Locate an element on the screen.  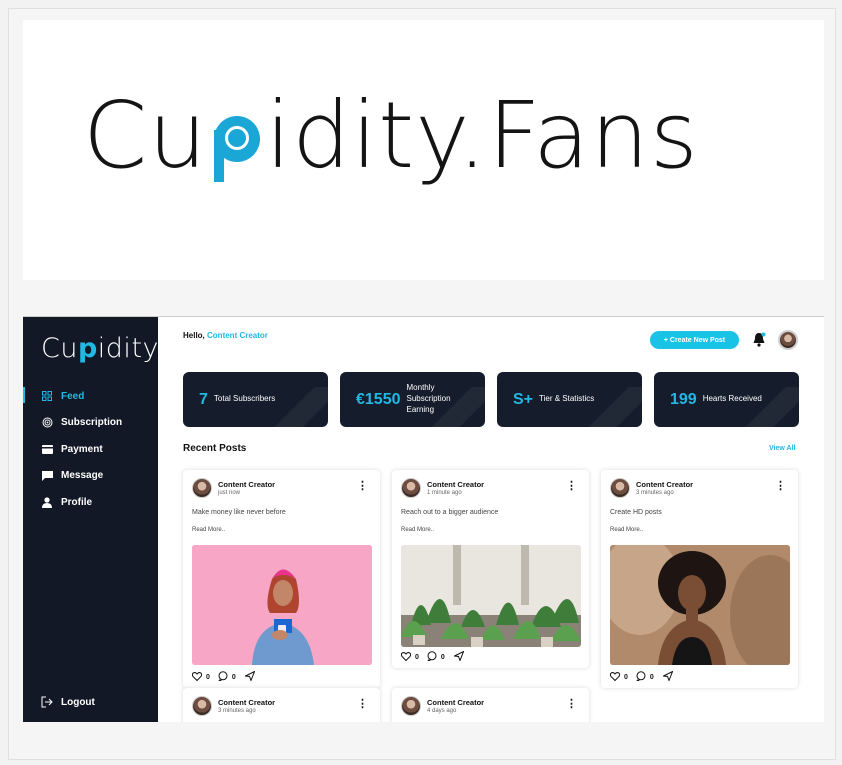
stat-total-subscribers: 7 Total Subscribers is located at coordinates (255, 399).